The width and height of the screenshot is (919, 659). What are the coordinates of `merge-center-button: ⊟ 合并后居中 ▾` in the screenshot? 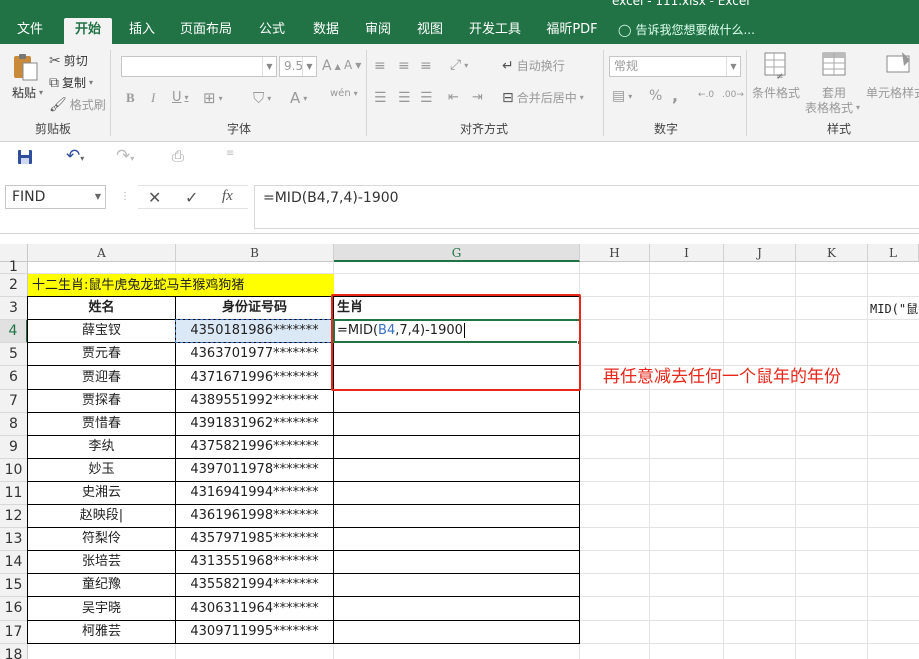 It's located at (543, 97).